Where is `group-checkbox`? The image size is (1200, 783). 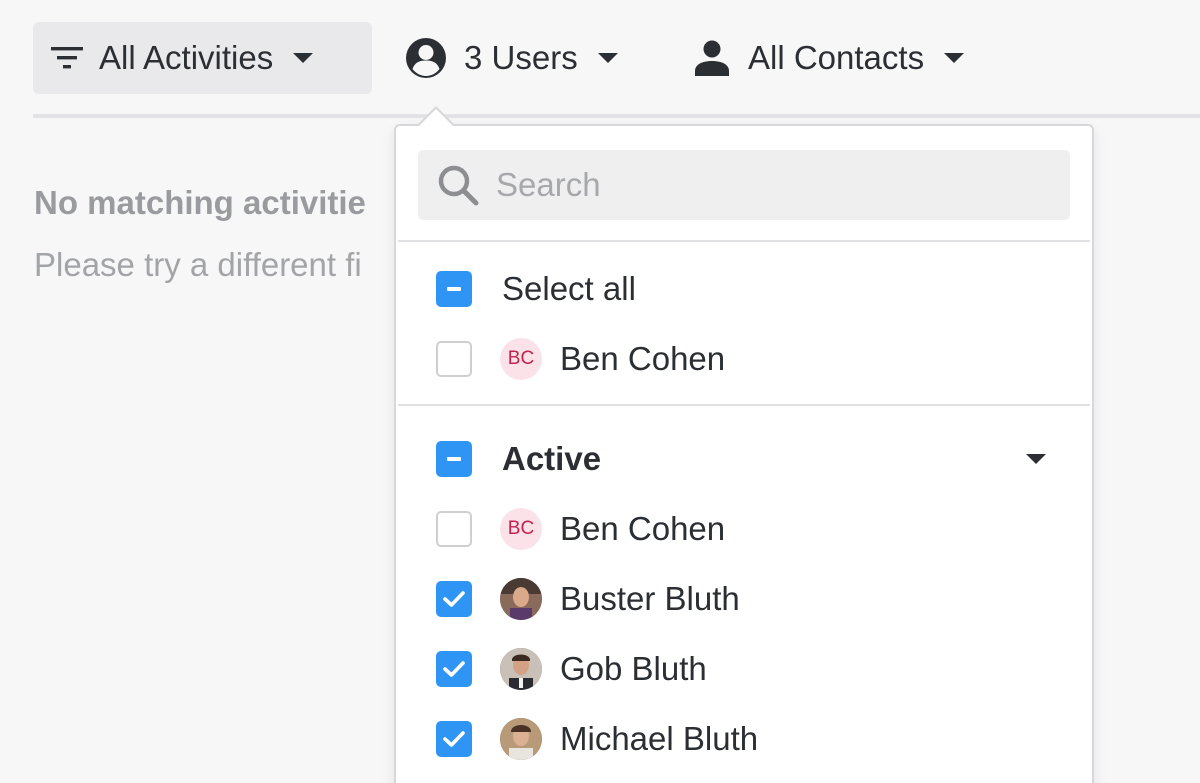
group-checkbox is located at coordinates (454, 459).